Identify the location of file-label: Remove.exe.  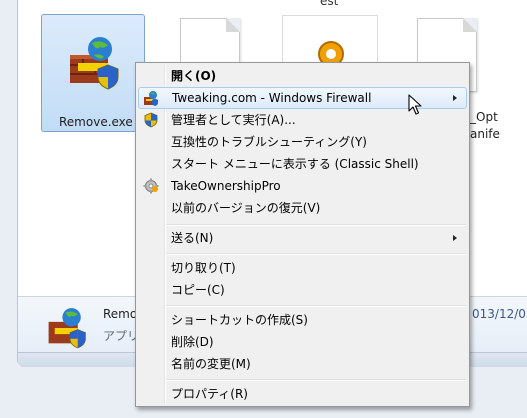
(96, 122).